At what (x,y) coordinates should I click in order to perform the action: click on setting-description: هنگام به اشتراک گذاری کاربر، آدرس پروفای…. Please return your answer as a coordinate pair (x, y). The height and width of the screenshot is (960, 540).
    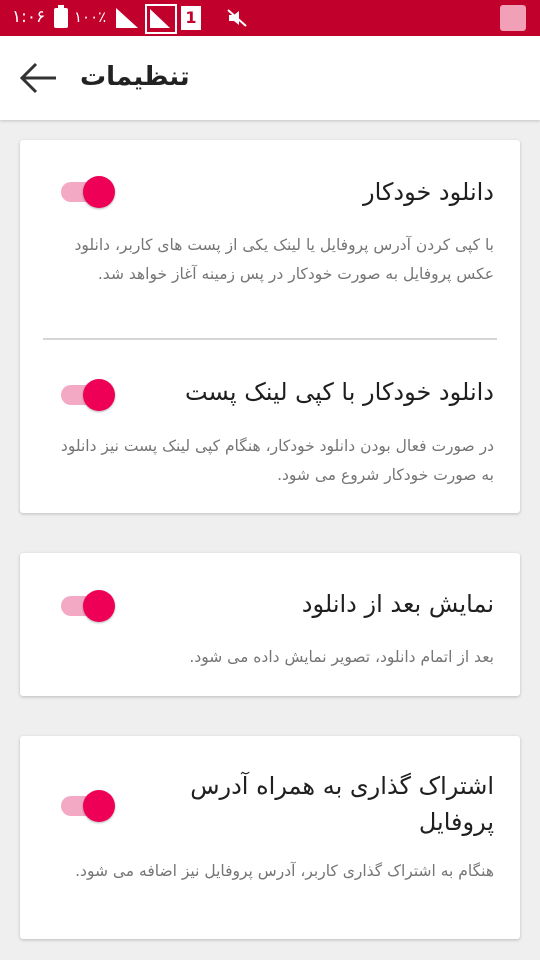
    Looking at the image, I should click on (284, 871).